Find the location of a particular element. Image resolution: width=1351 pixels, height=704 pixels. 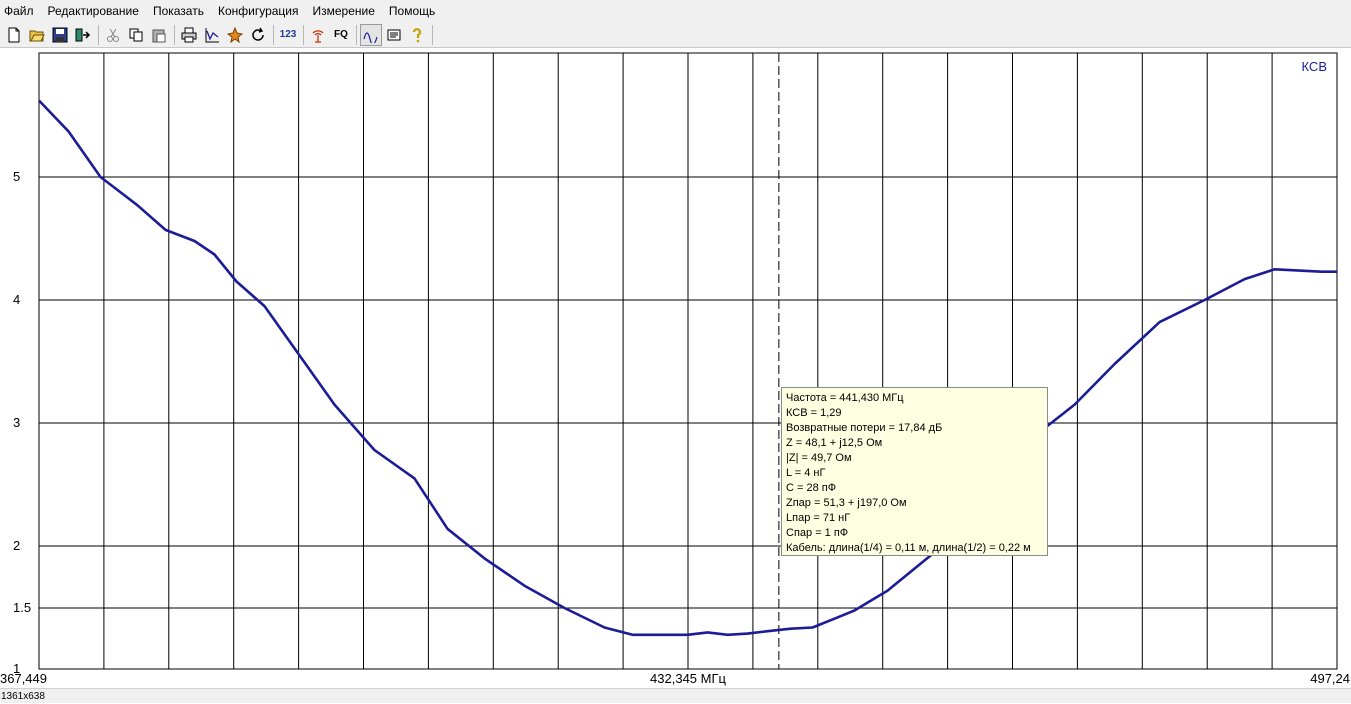

menu-help: Помощь is located at coordinates (412, 11).